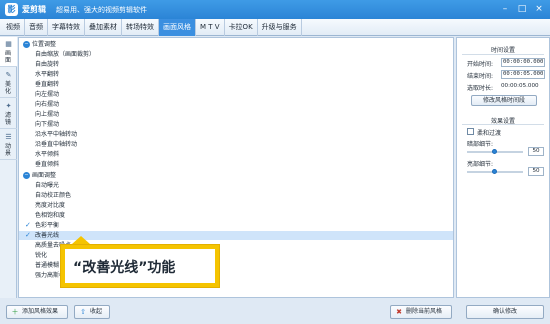 The width and height of the screenshot is (550, 324). What do you see at coordinates (236, 74) in the screenshot?
I see `list-item: 水平翻转` at bounding box center [236, 74].